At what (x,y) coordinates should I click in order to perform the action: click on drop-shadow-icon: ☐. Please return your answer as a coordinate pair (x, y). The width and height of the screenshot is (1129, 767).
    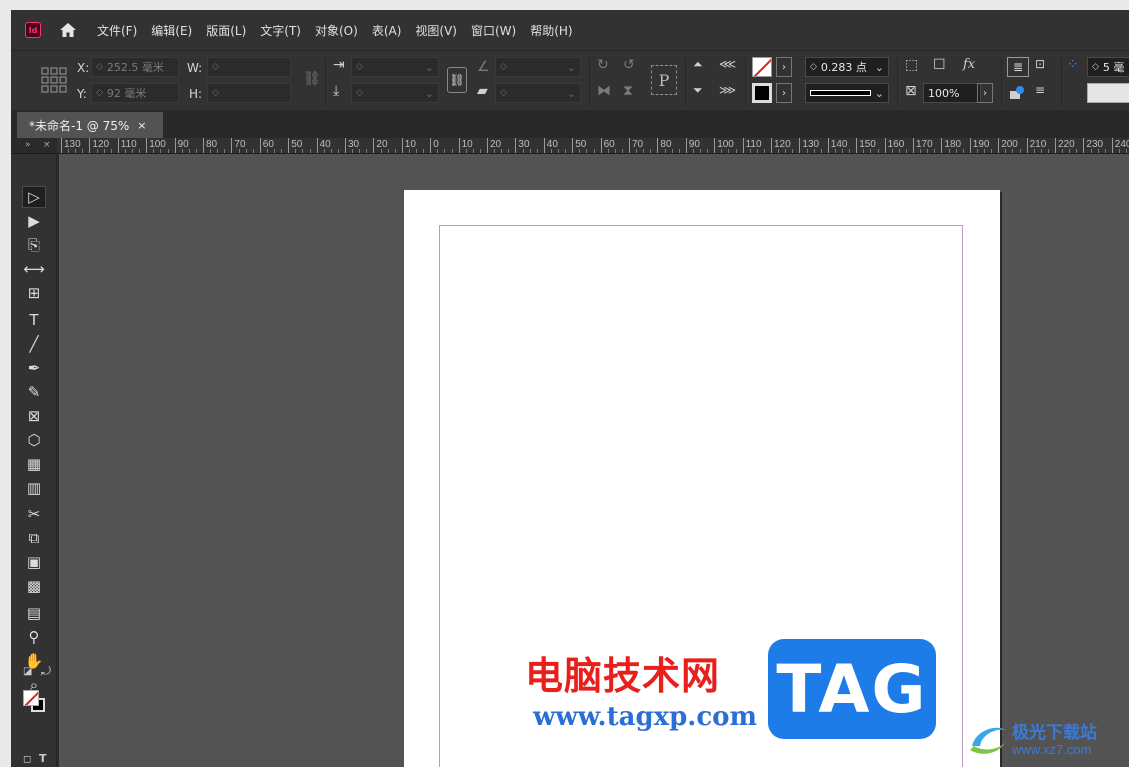
    Looking at the image, I should click on (939, 65).